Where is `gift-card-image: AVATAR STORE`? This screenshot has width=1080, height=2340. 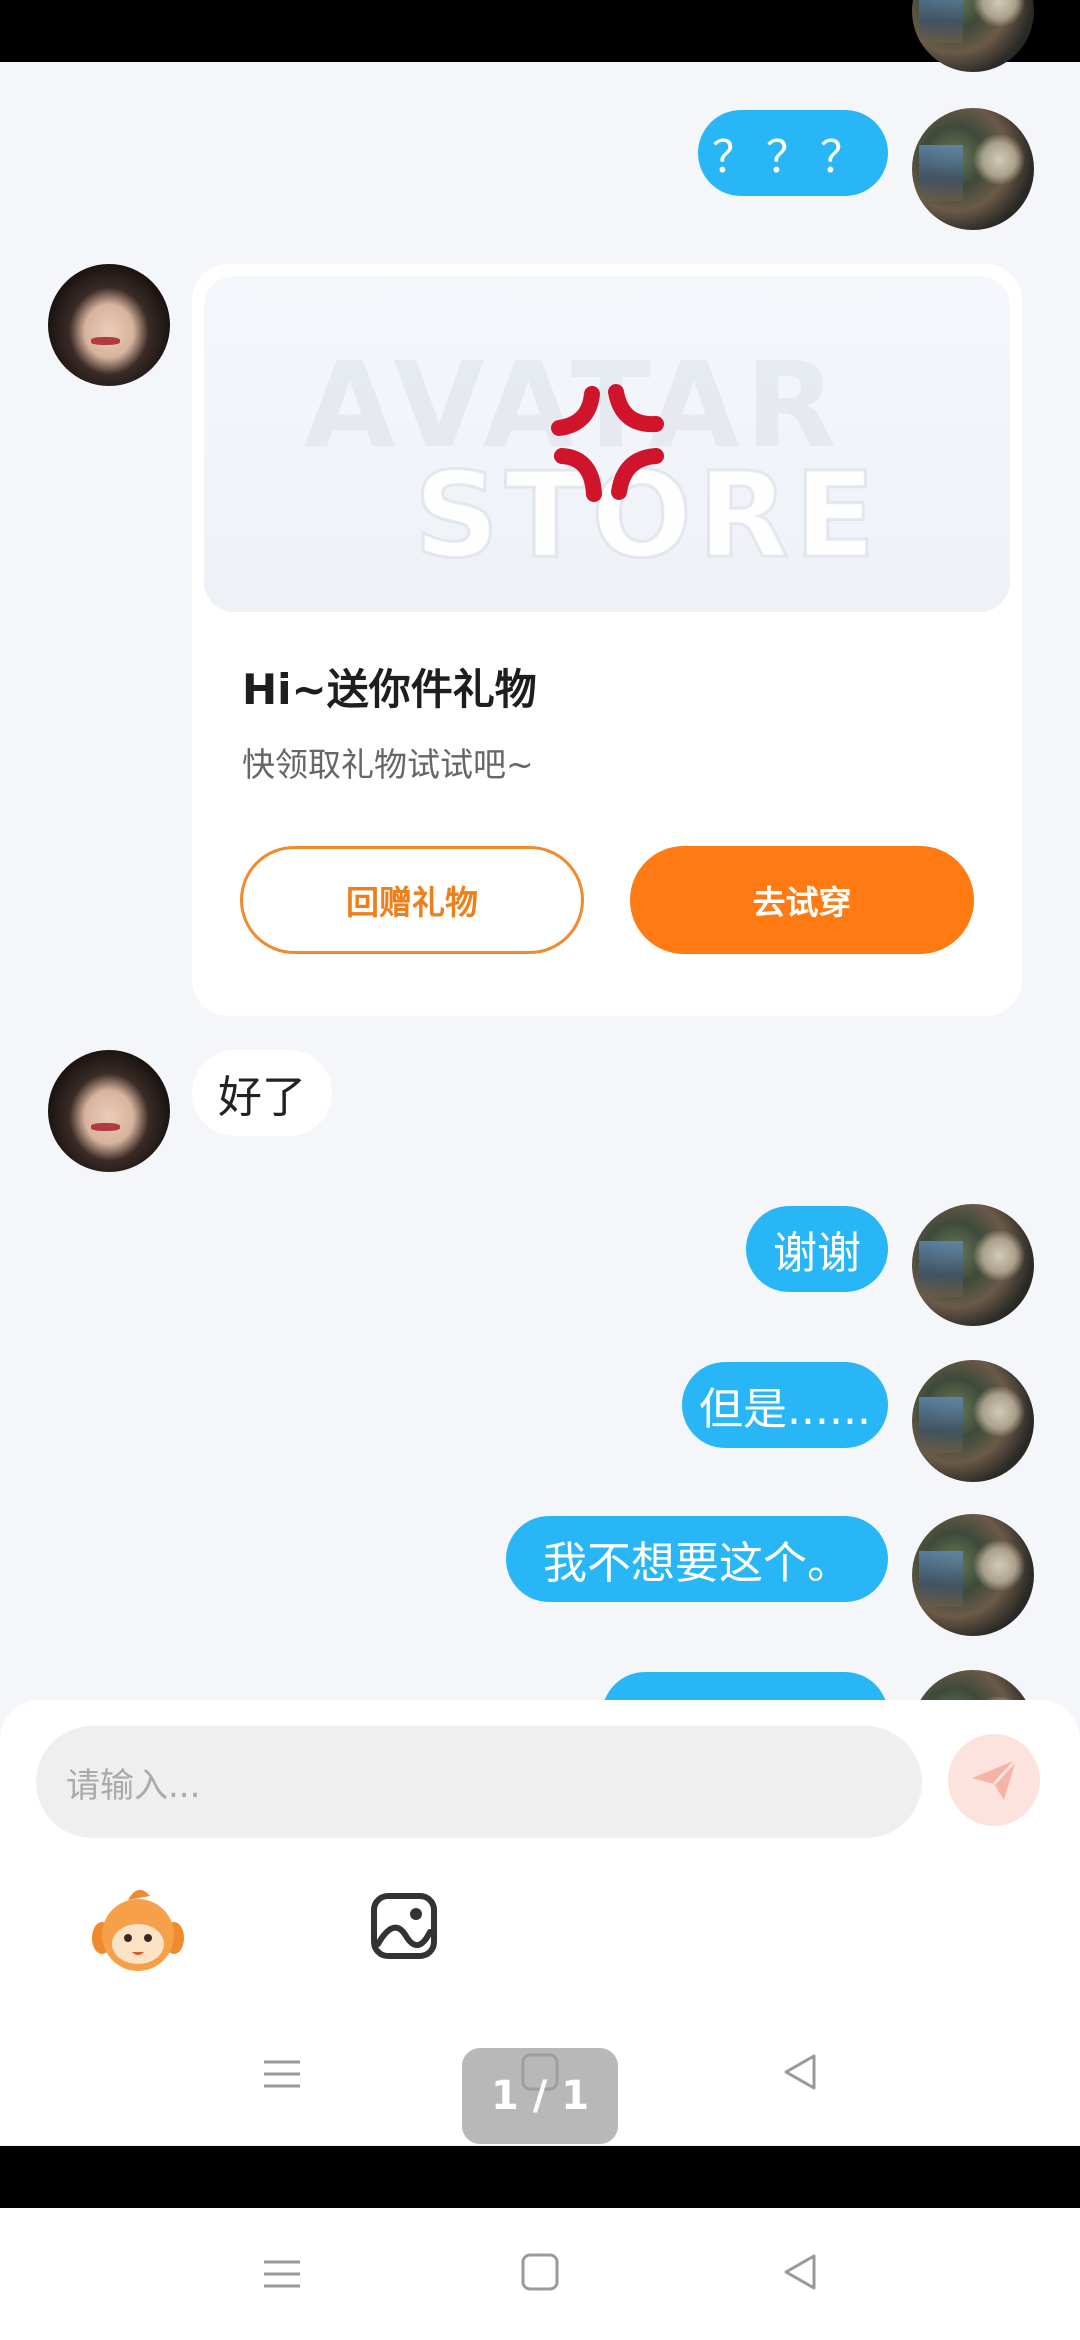
gift-card-image: AVATAR STORE is located at coordinates (607, 444).